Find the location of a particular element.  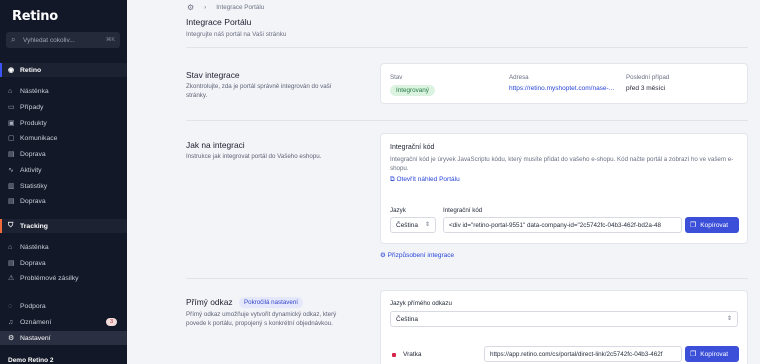

integration-card-title: Integrační kód is located at coordinates (412, 147).